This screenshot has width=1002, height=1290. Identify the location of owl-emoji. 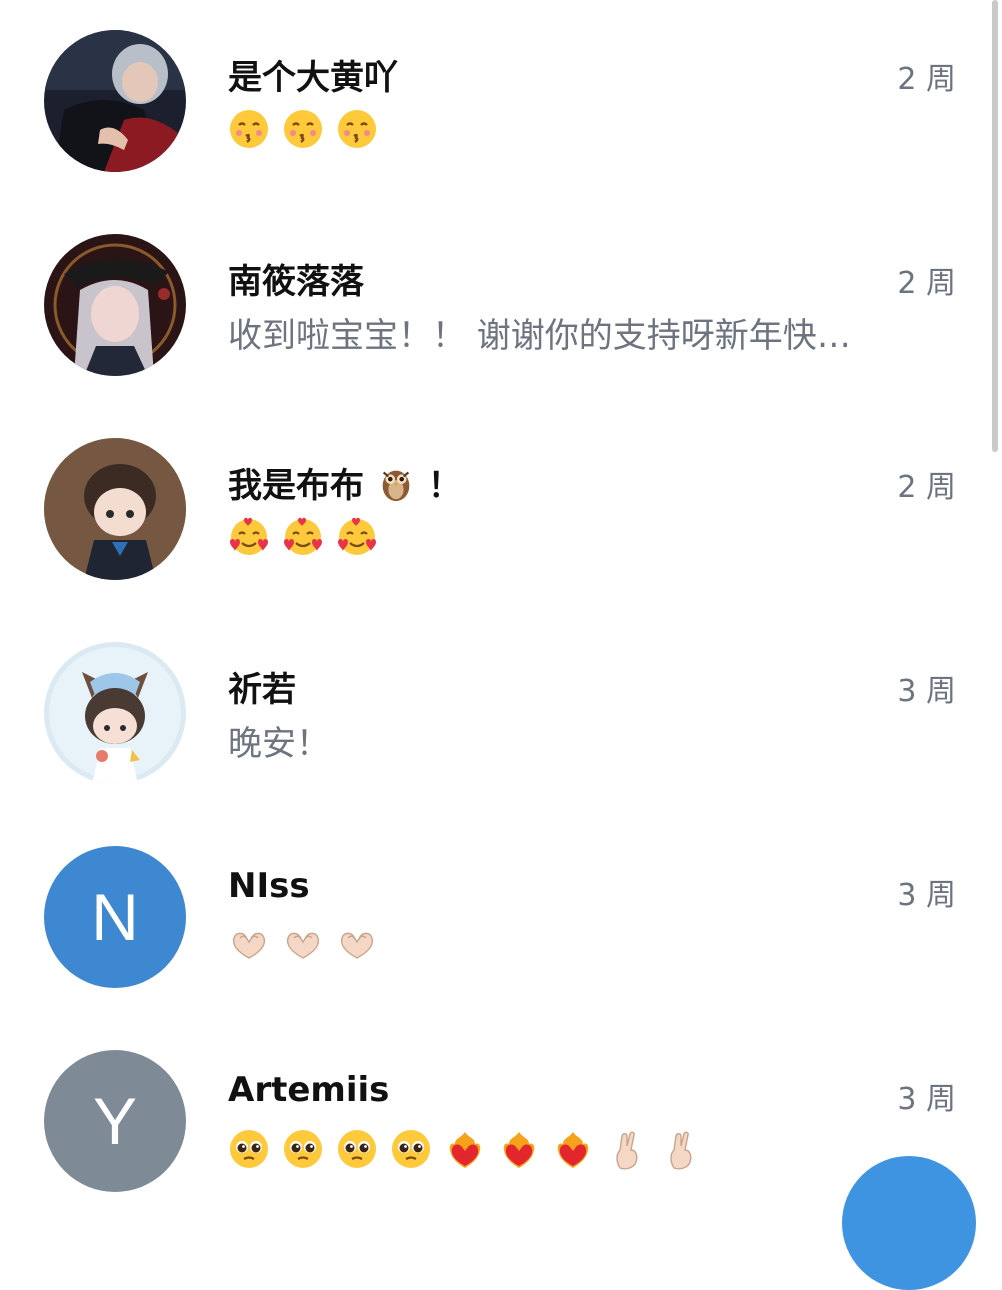
(396, 486).